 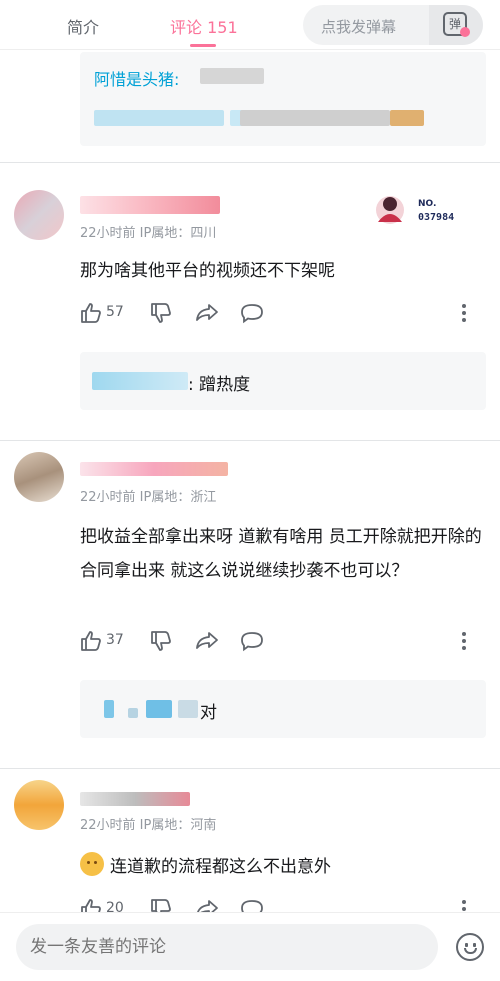 I want to click on reply-preview-box: 阿惜是头猪:, so click(x=283, y=99).